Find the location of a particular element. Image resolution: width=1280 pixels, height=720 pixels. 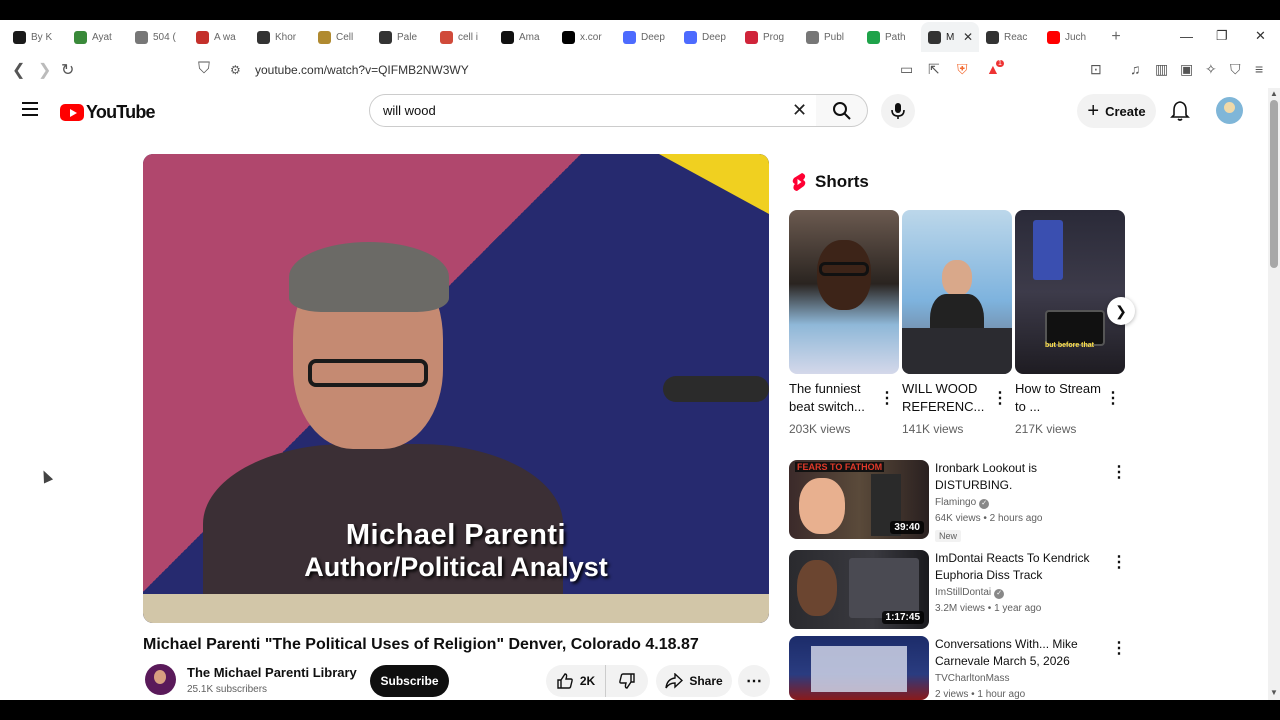

browser-tab: A wa is located at coordinates (219, 37).